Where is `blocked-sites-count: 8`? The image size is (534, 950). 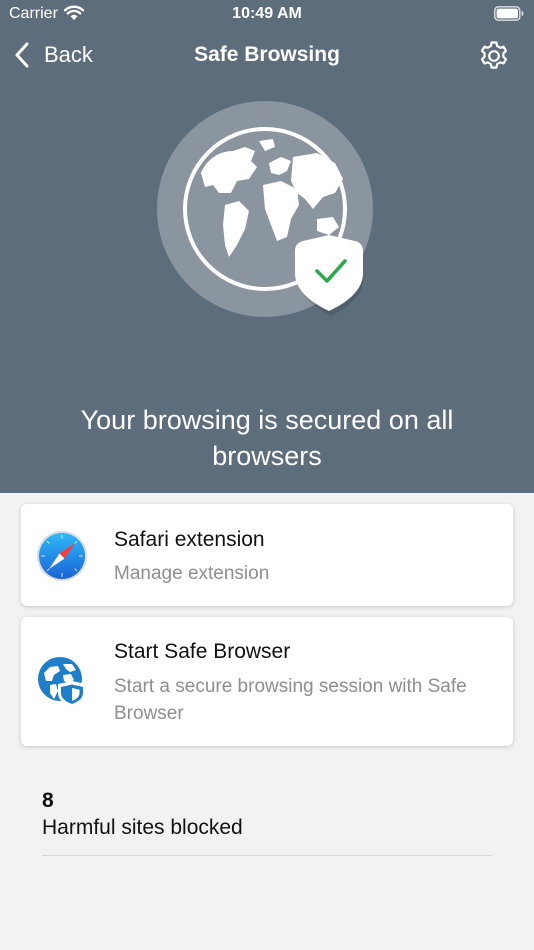 blocked-sites-count: 8 is located at coordinates (48, 800).